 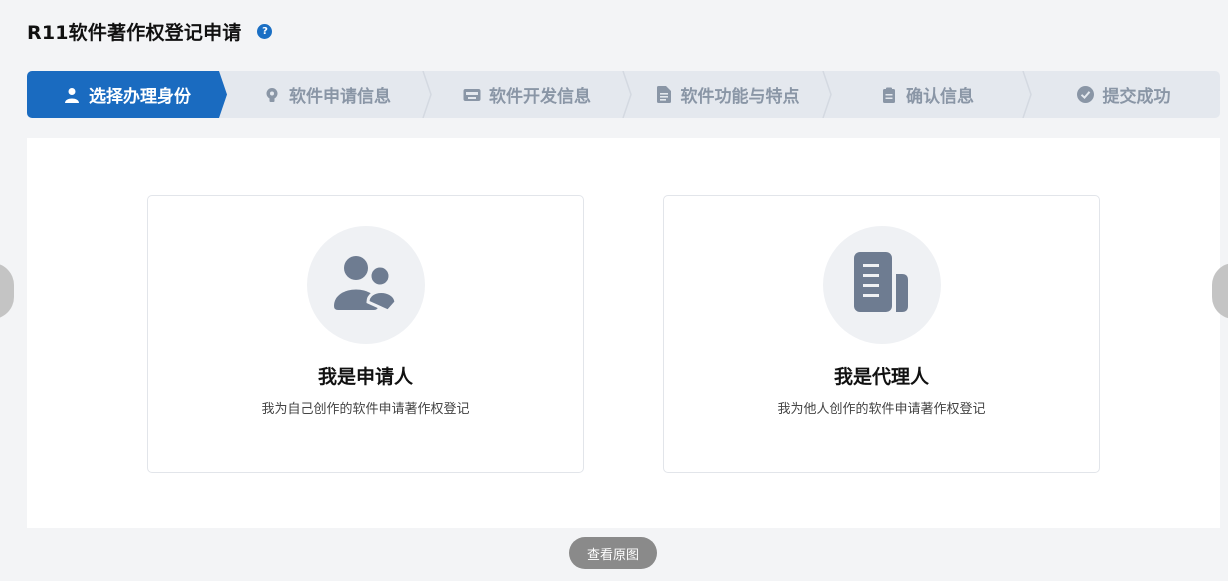 I want to click on page-title: R11软件著作权登记申请, so click(x=134, y=32).